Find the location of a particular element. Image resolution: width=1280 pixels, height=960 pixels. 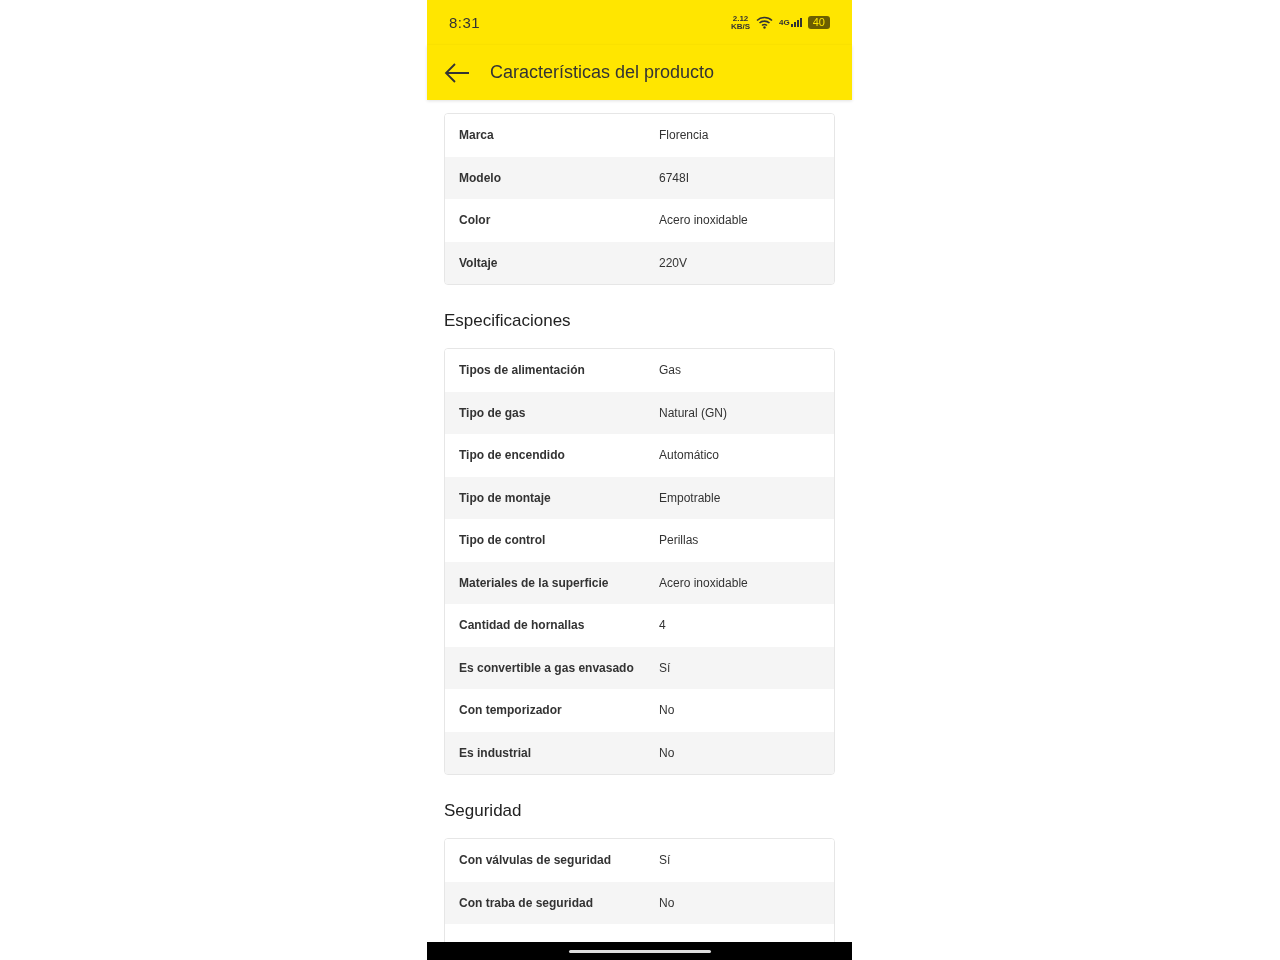

section-heading: Seguridad is located at coordinates (483, 811).